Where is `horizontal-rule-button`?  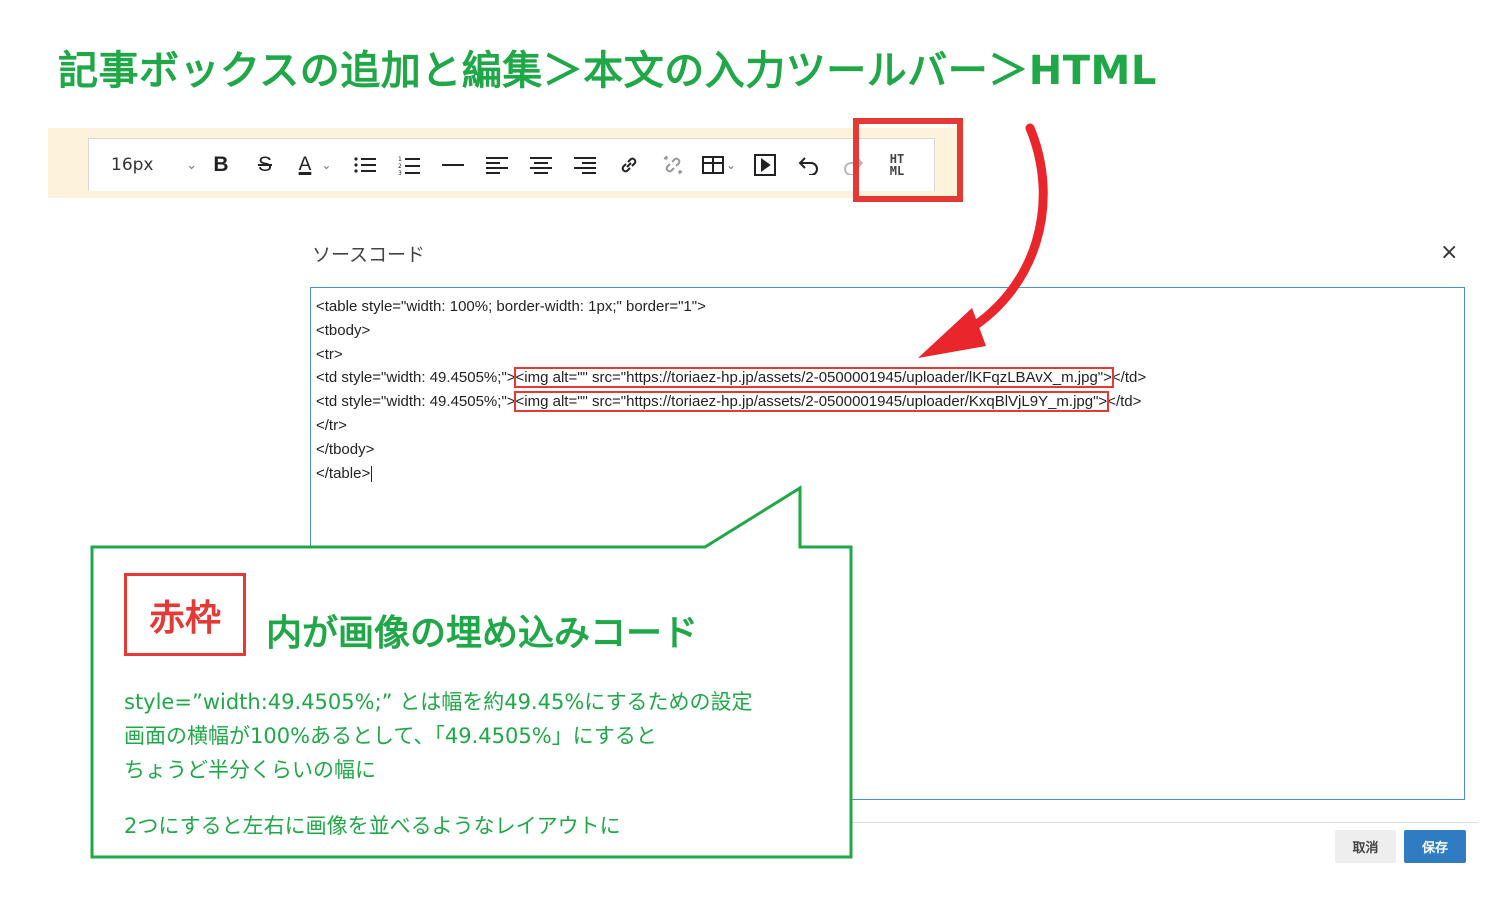 horizontal-rule-button is located at coordinates (453, 165).